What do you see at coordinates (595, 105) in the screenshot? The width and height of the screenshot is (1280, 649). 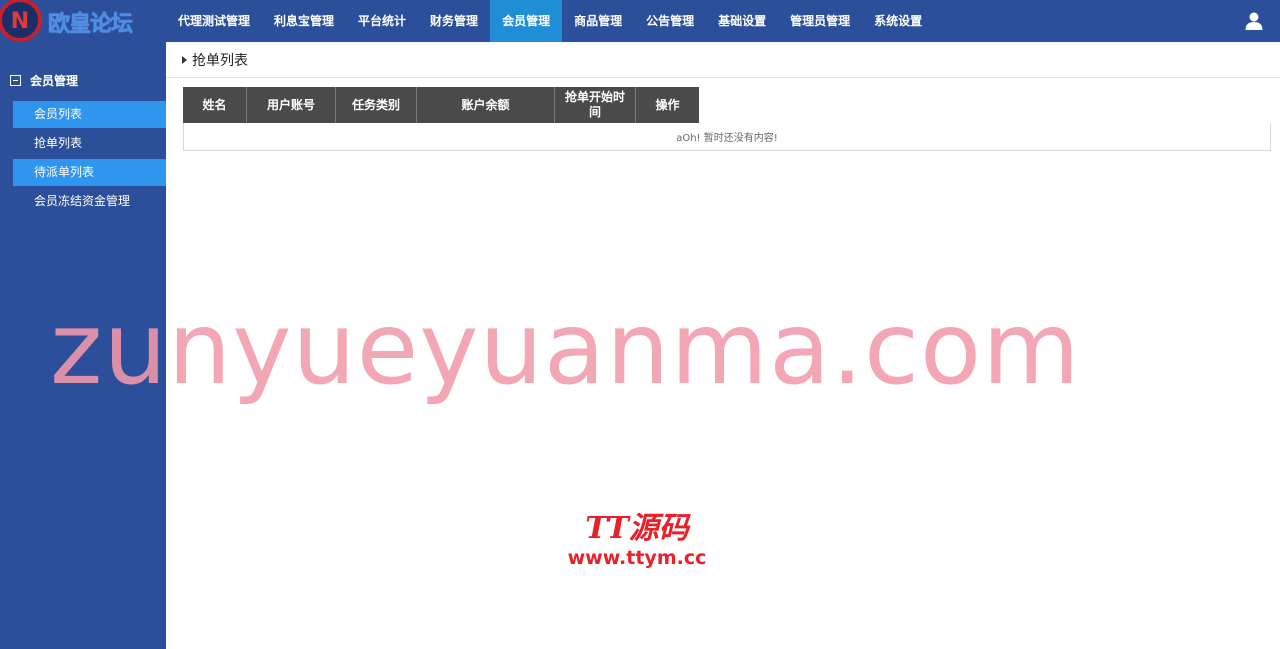 I see `column-header-start-time: 抢单开始时间` at bounding box center [595, 105].